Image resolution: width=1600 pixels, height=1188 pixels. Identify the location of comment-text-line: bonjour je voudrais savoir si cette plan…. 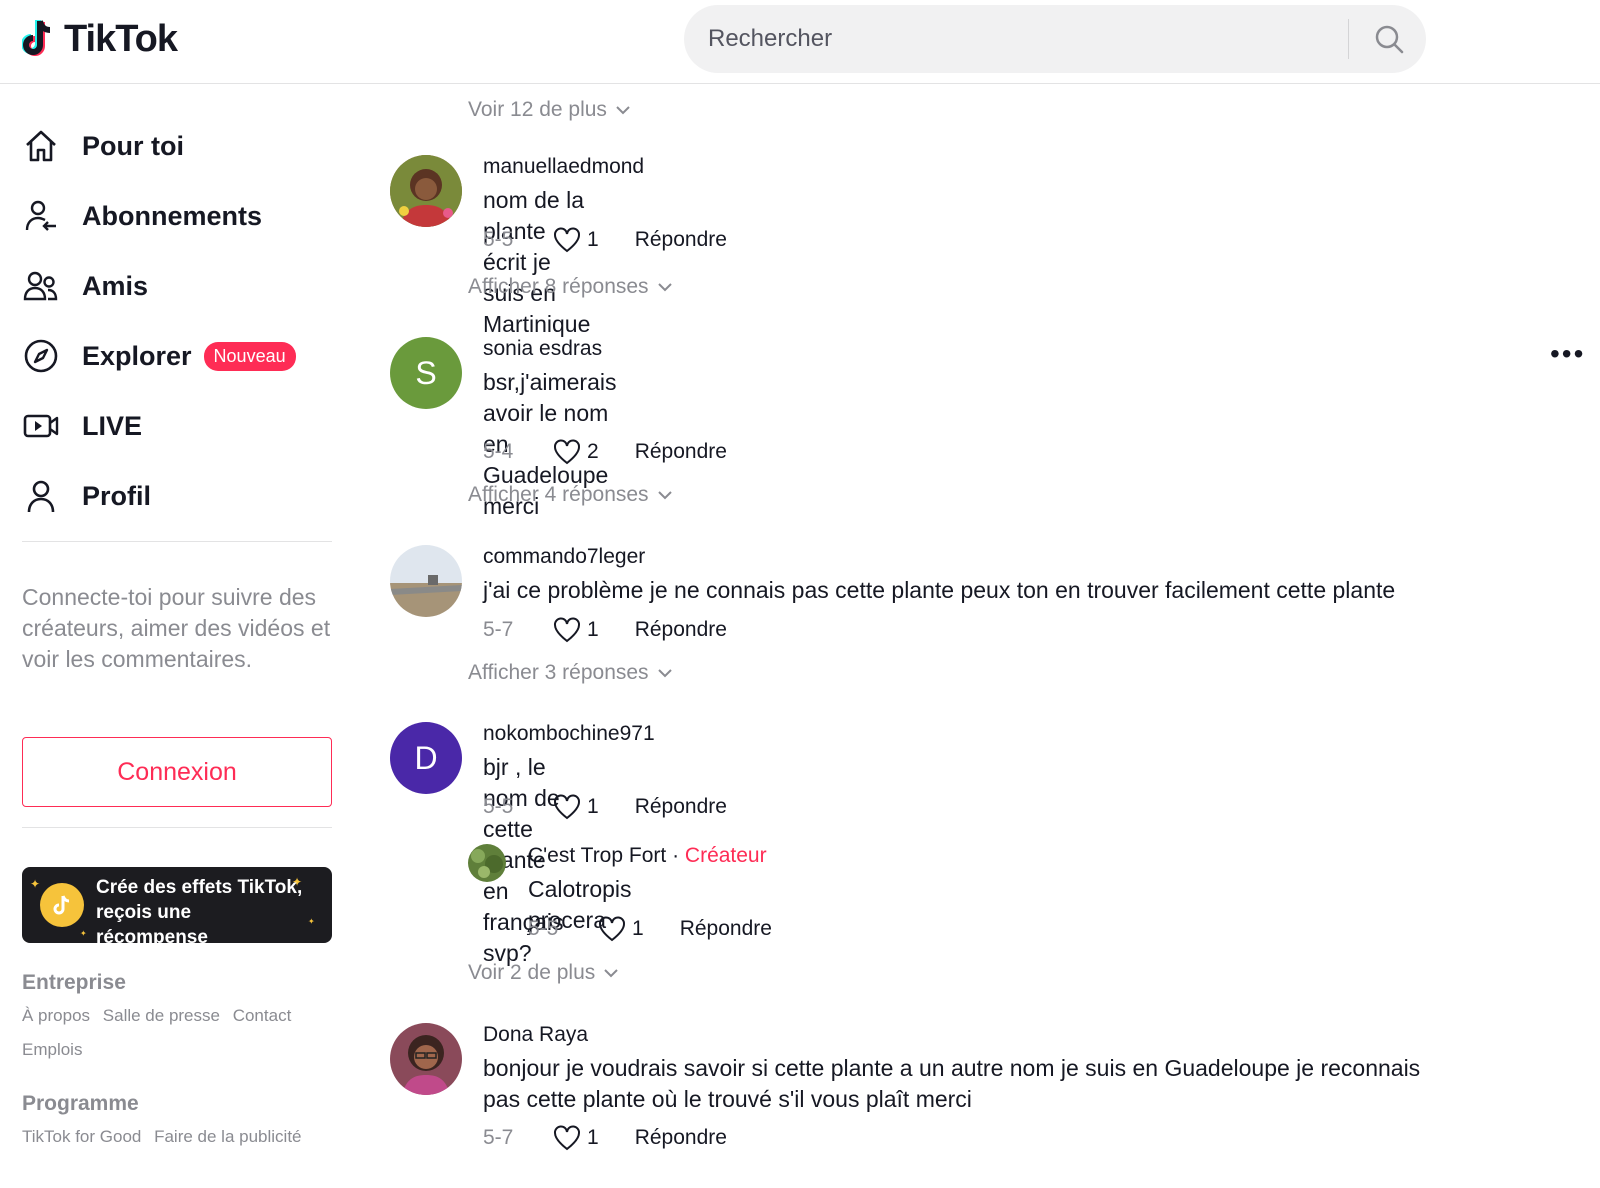
(952, 1068).